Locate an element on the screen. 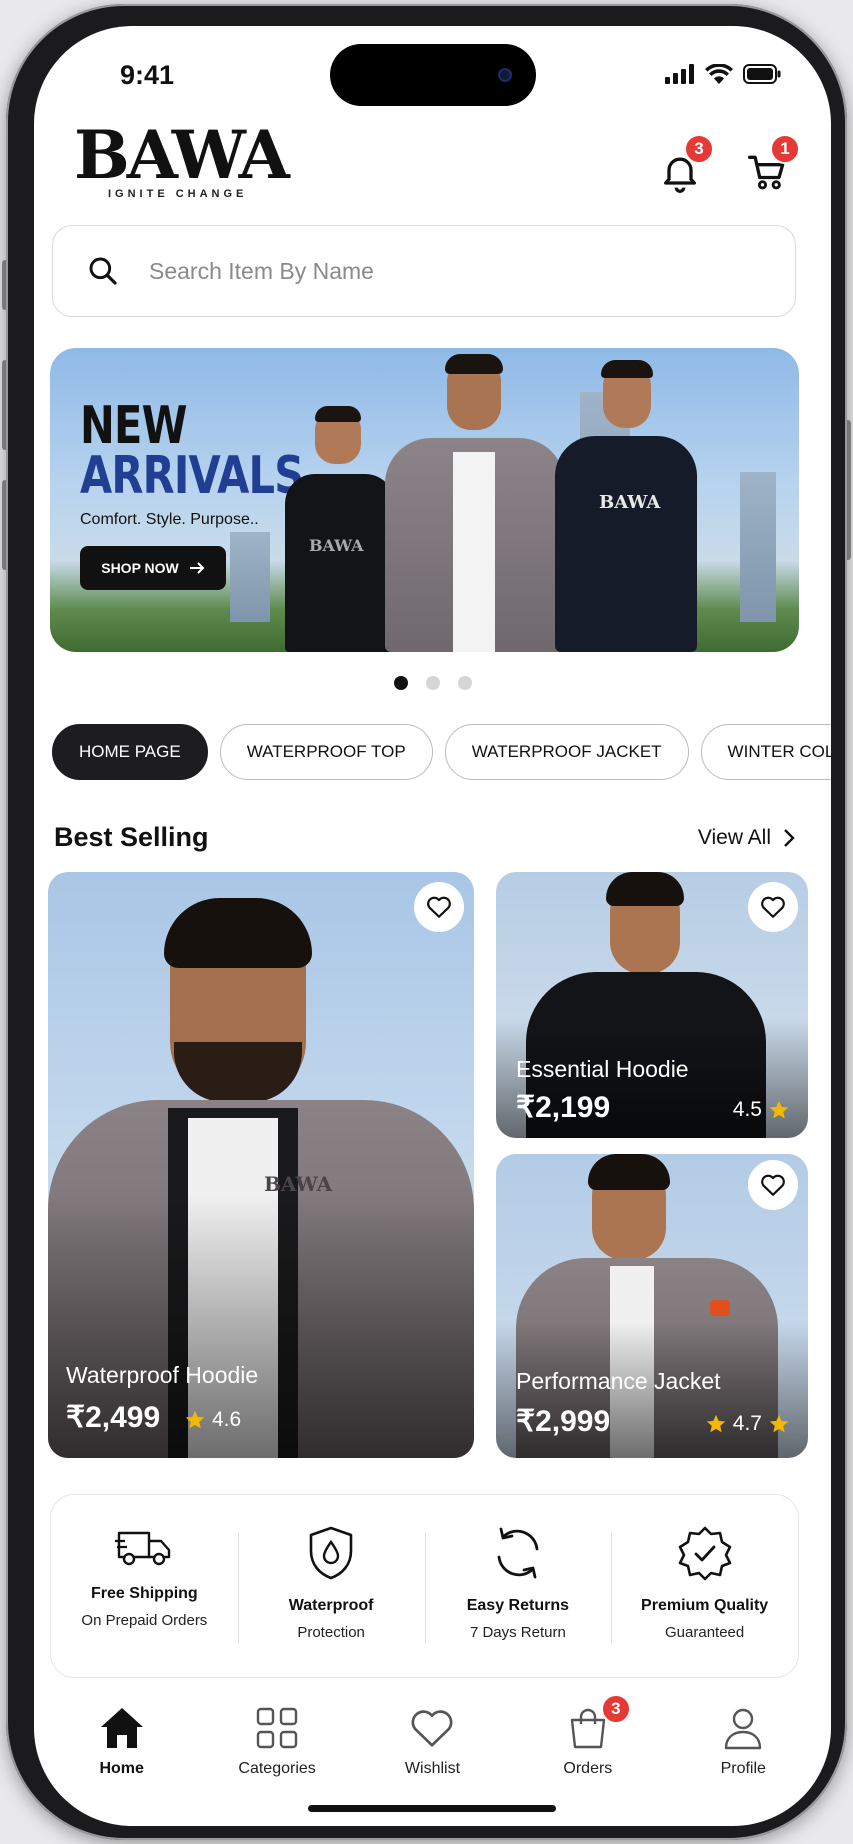 The width and height of the screenshot is (853, 1844). product-card: Essential Hoodie ₹2,199 4.5 is located at coordinates (652, 1005).